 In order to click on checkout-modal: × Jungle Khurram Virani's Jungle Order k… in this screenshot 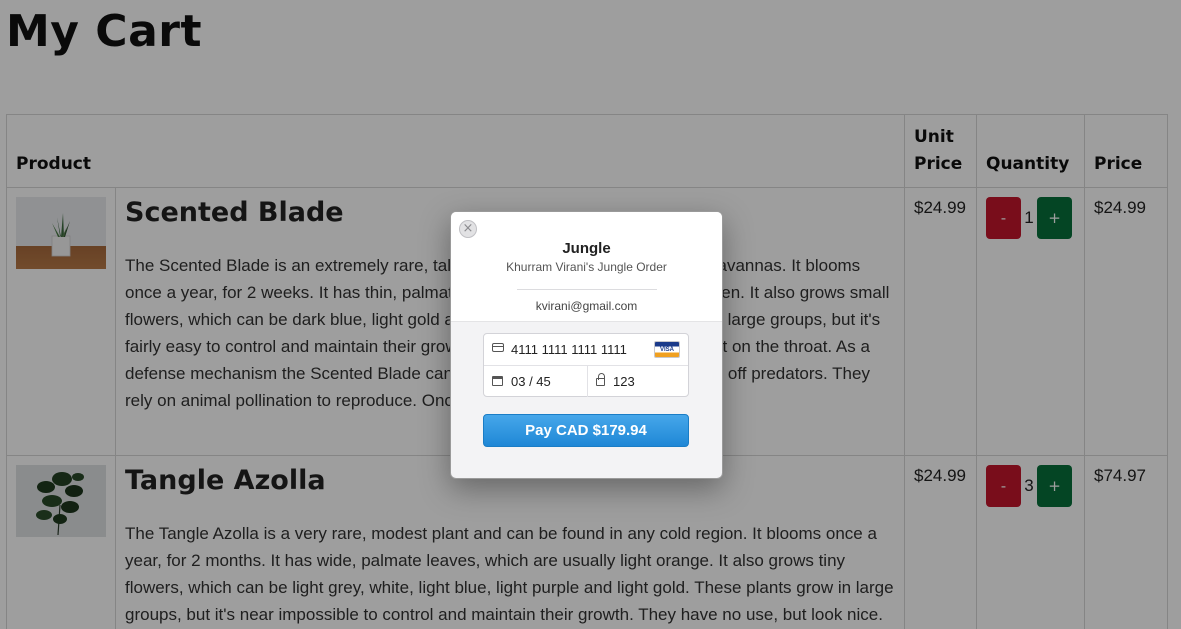, I will do `click(586, 345)`.